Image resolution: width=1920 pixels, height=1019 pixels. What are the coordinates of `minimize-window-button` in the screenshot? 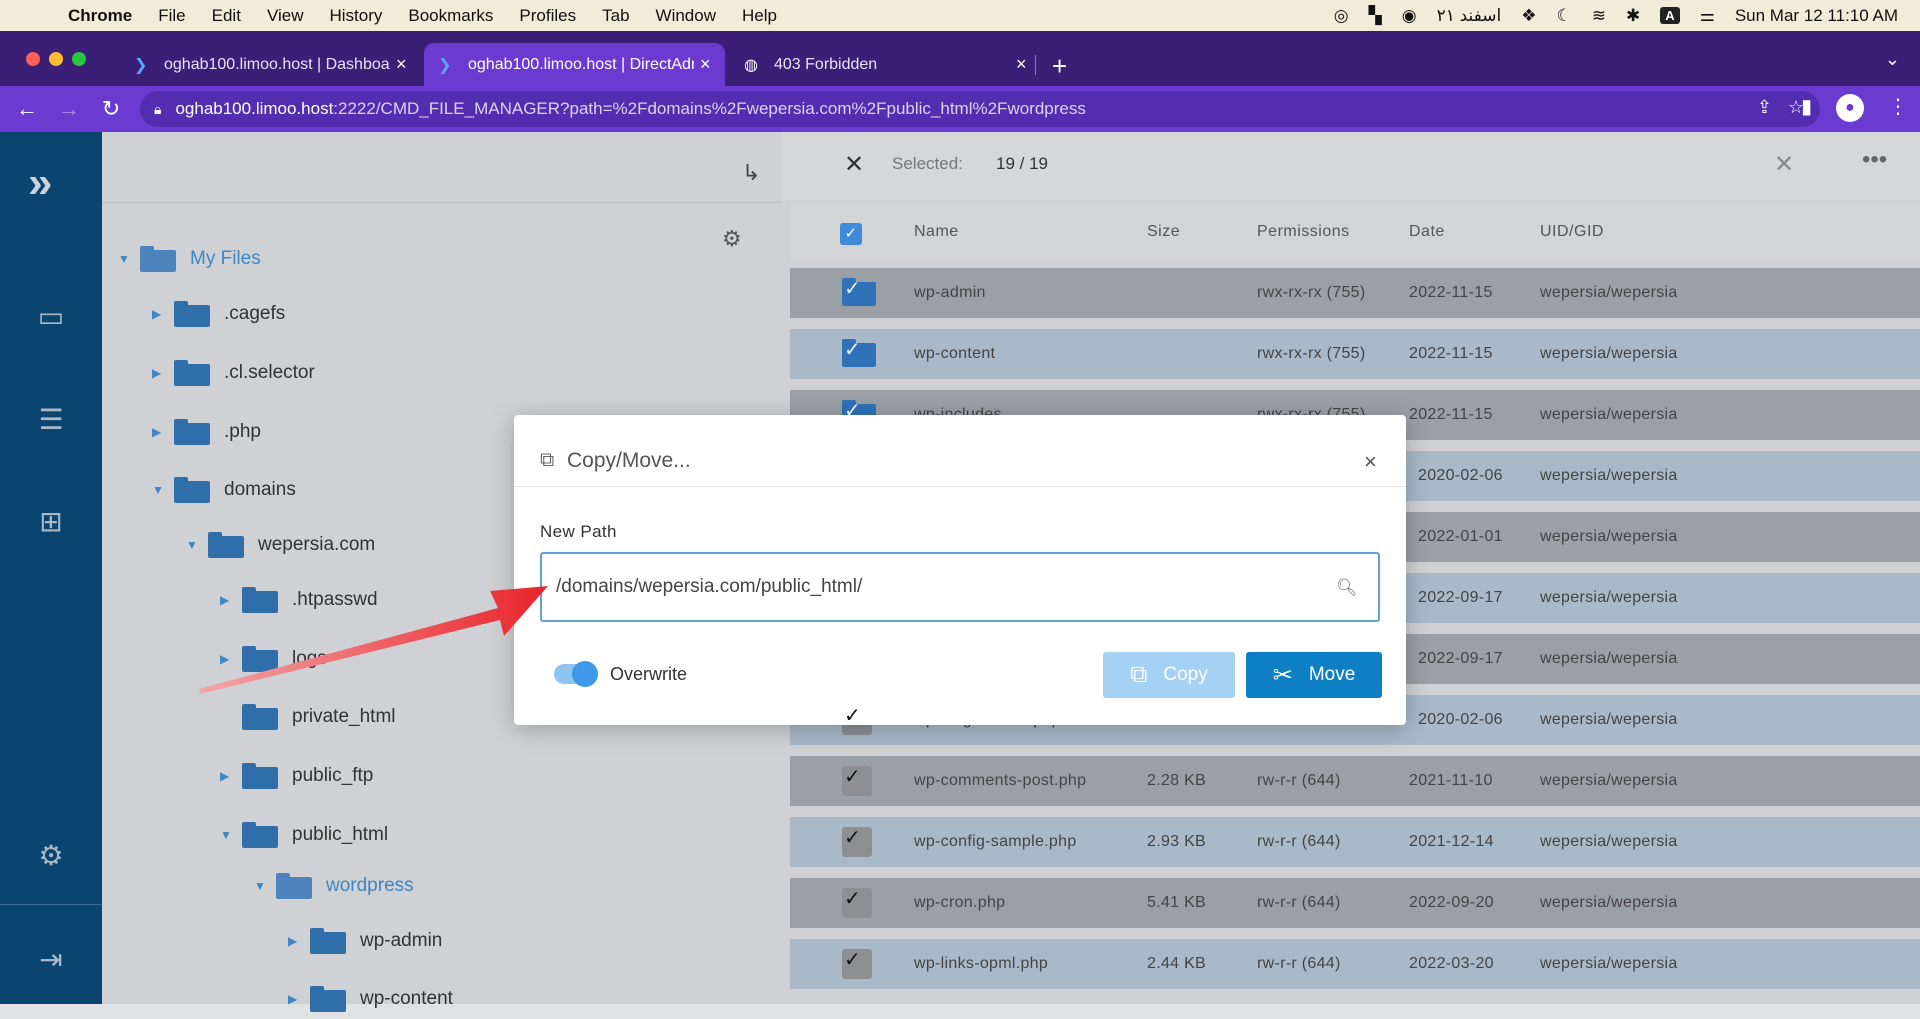 It's located at (56, 59).